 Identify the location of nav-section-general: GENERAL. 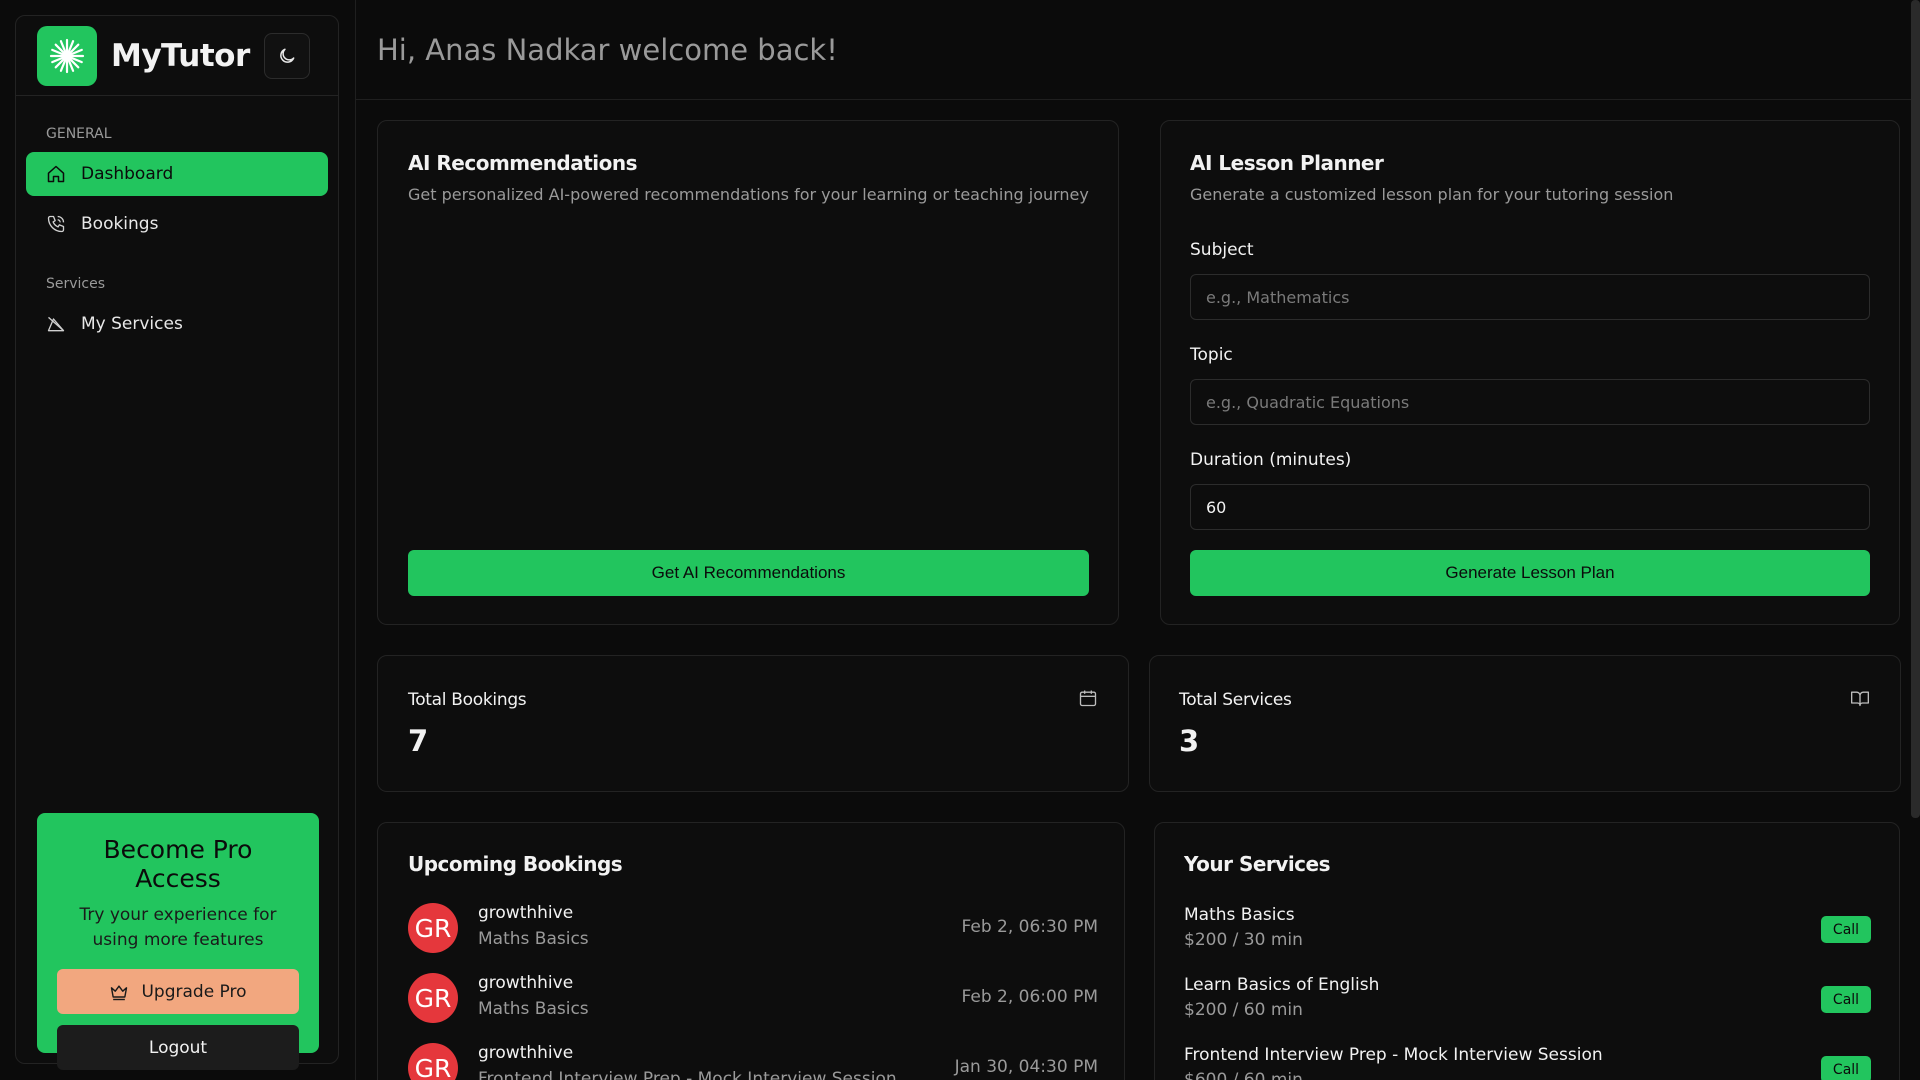
(79, 134).